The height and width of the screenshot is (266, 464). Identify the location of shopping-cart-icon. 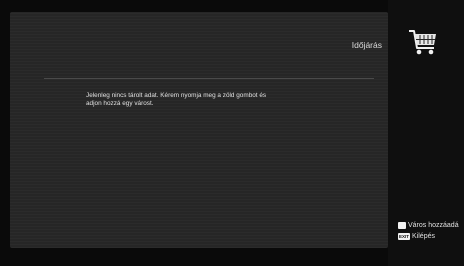
(422, 42).